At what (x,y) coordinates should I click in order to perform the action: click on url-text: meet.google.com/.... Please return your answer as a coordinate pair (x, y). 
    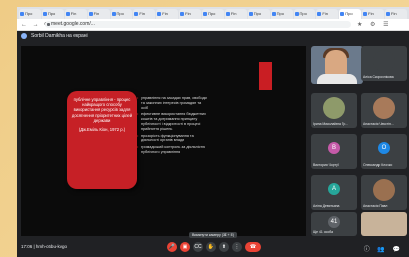
    Looking at the image, I should click on (73, 24).